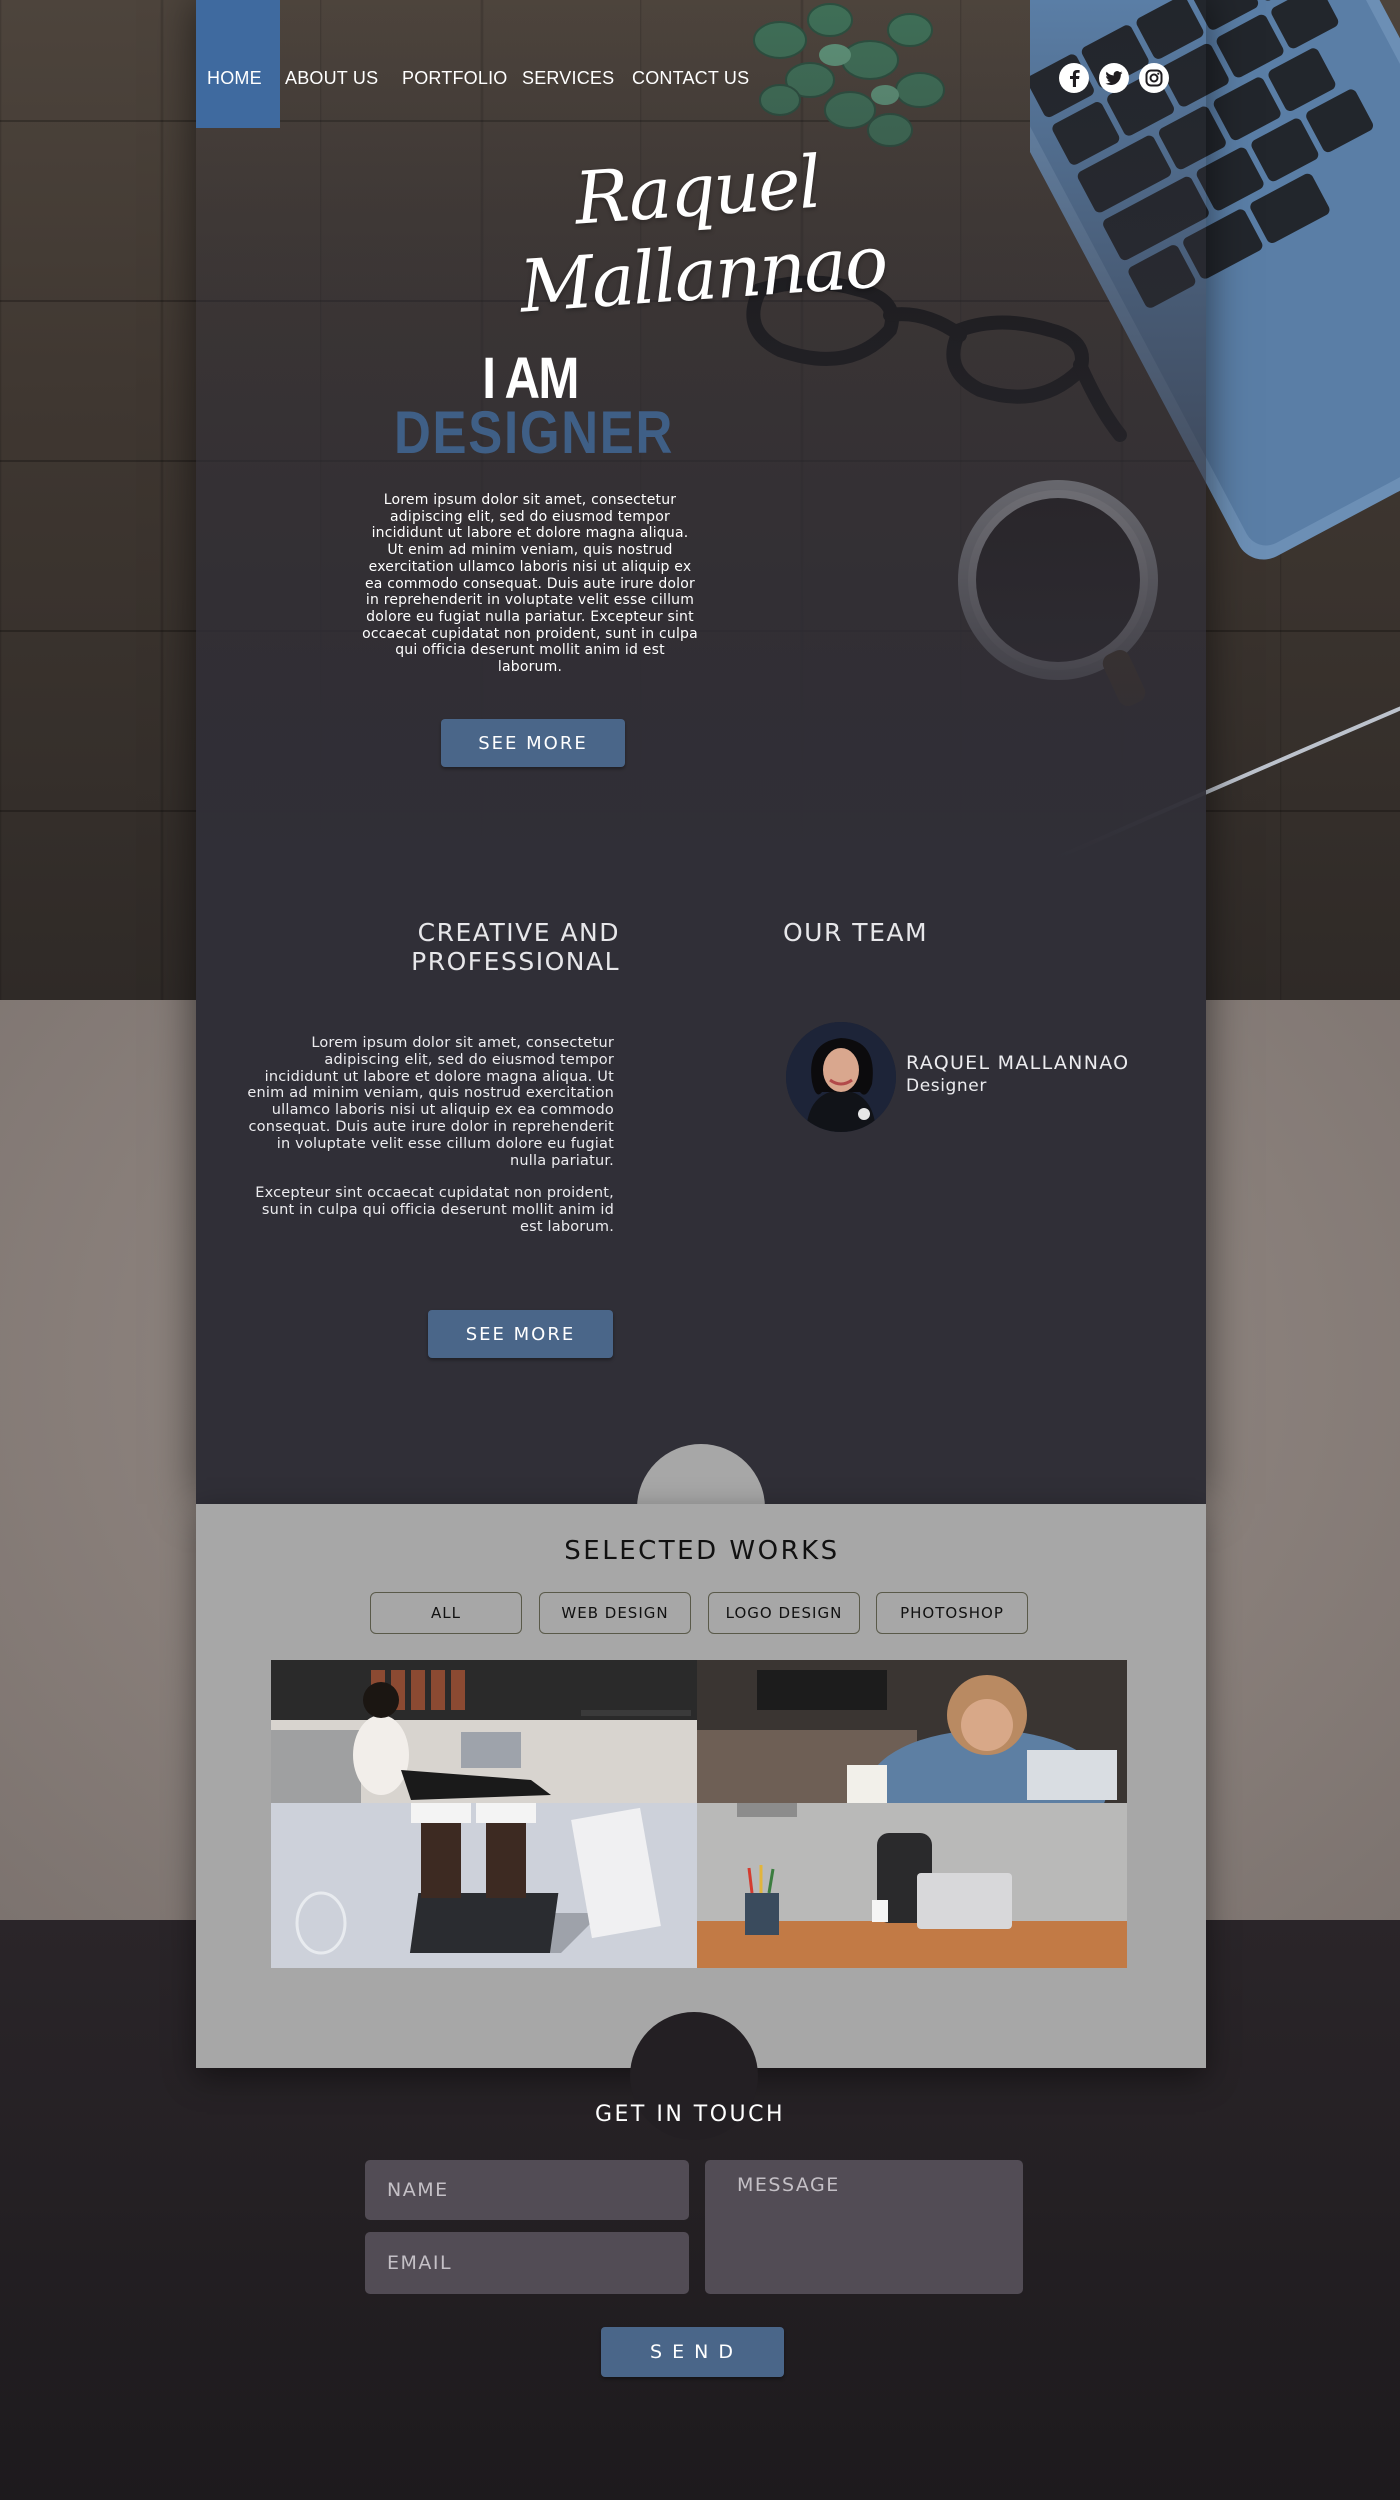  Describe the element at coordinates (331, 78) in the screenshot. I see `nav-item-about-us: ABOUT US` at that location.